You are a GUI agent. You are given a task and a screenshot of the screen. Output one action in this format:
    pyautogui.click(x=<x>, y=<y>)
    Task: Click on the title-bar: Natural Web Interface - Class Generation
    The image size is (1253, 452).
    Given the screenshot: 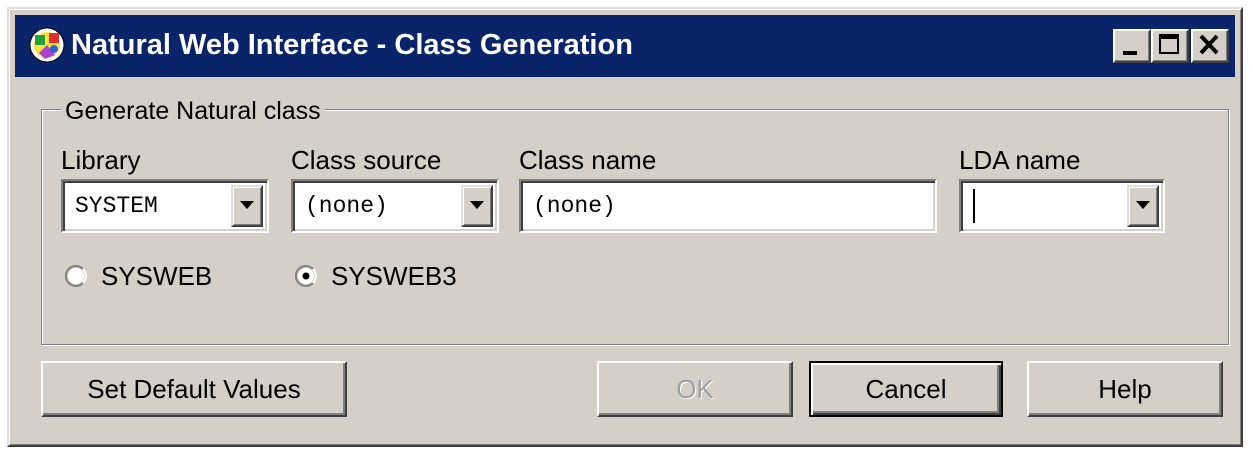 What is the action you would take?
    pyautogui.click(x=625, y=46)
    